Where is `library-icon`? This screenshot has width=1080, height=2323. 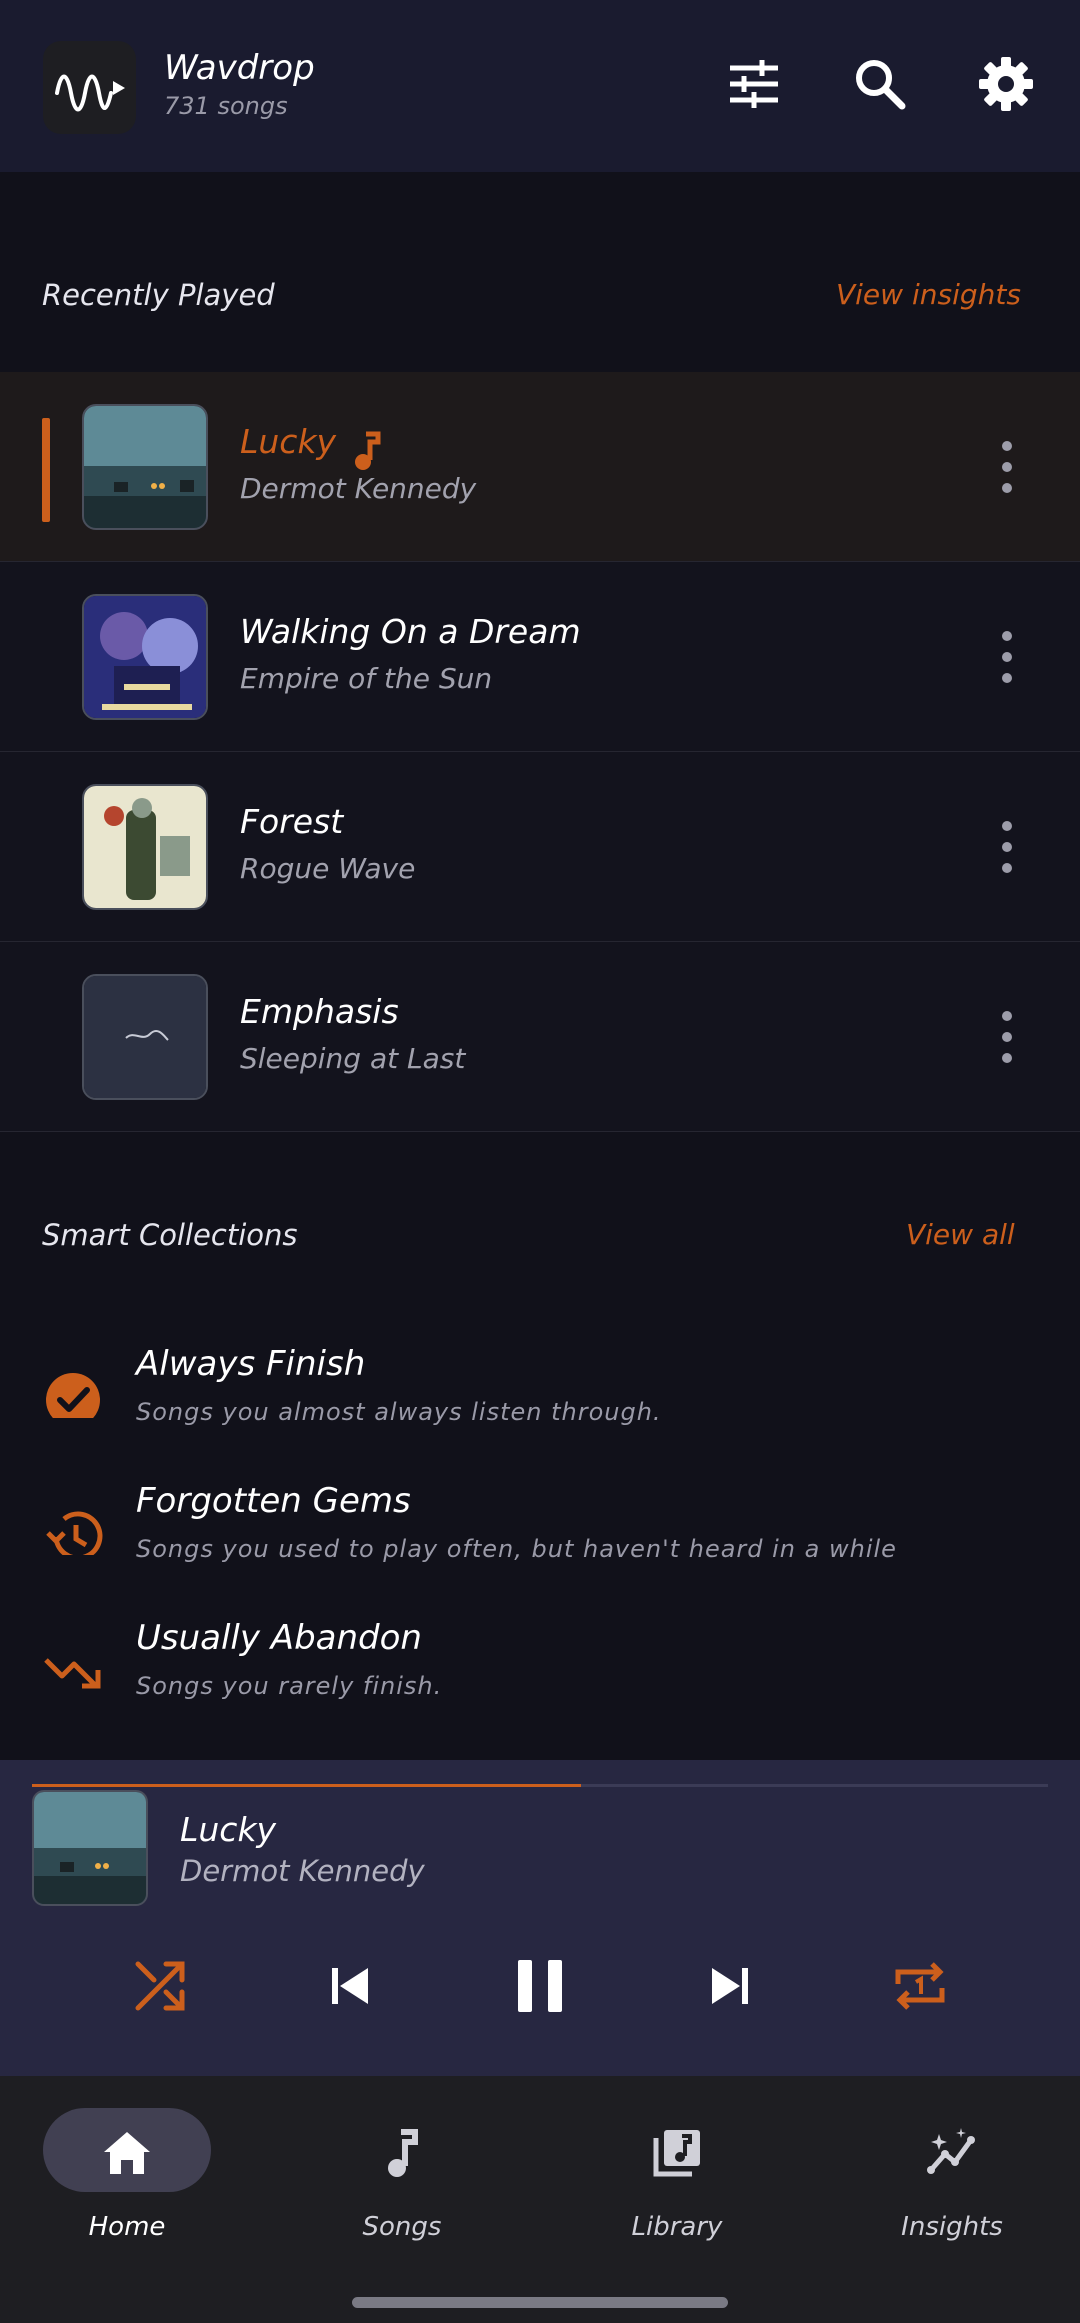
library-icon is located at coordinates (677, 2153).